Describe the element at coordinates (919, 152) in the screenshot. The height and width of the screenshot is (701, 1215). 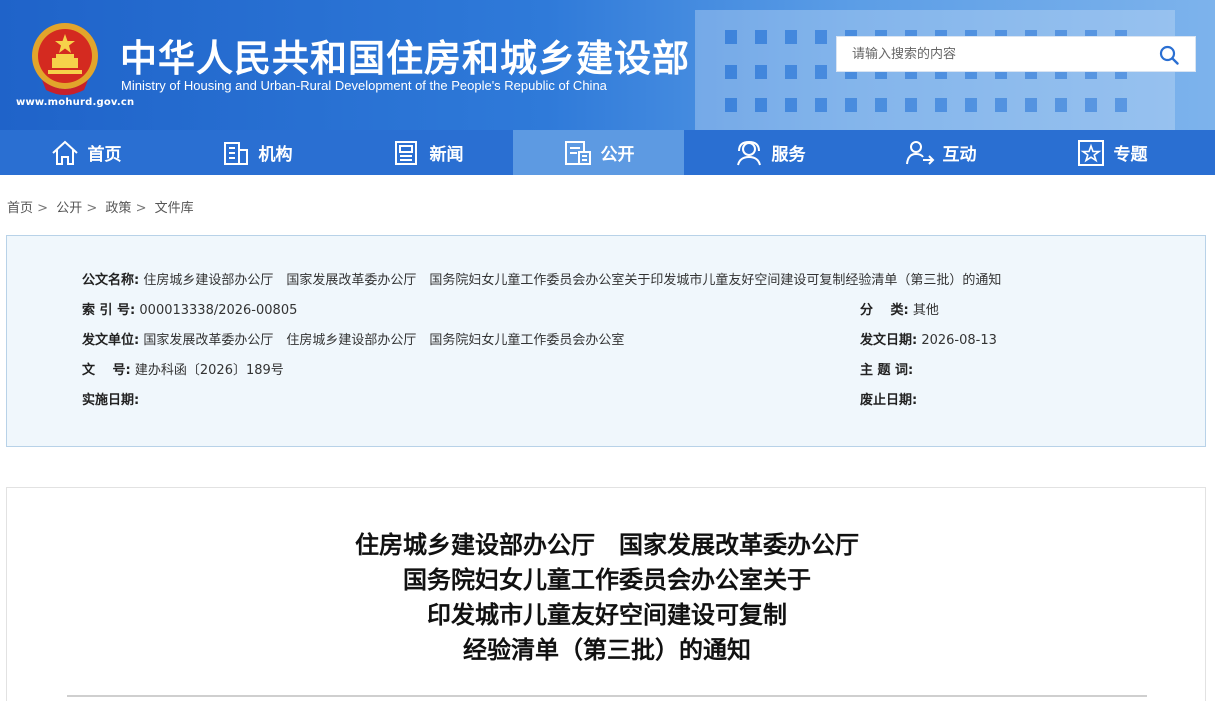
I see `interaction-icon` at that location.